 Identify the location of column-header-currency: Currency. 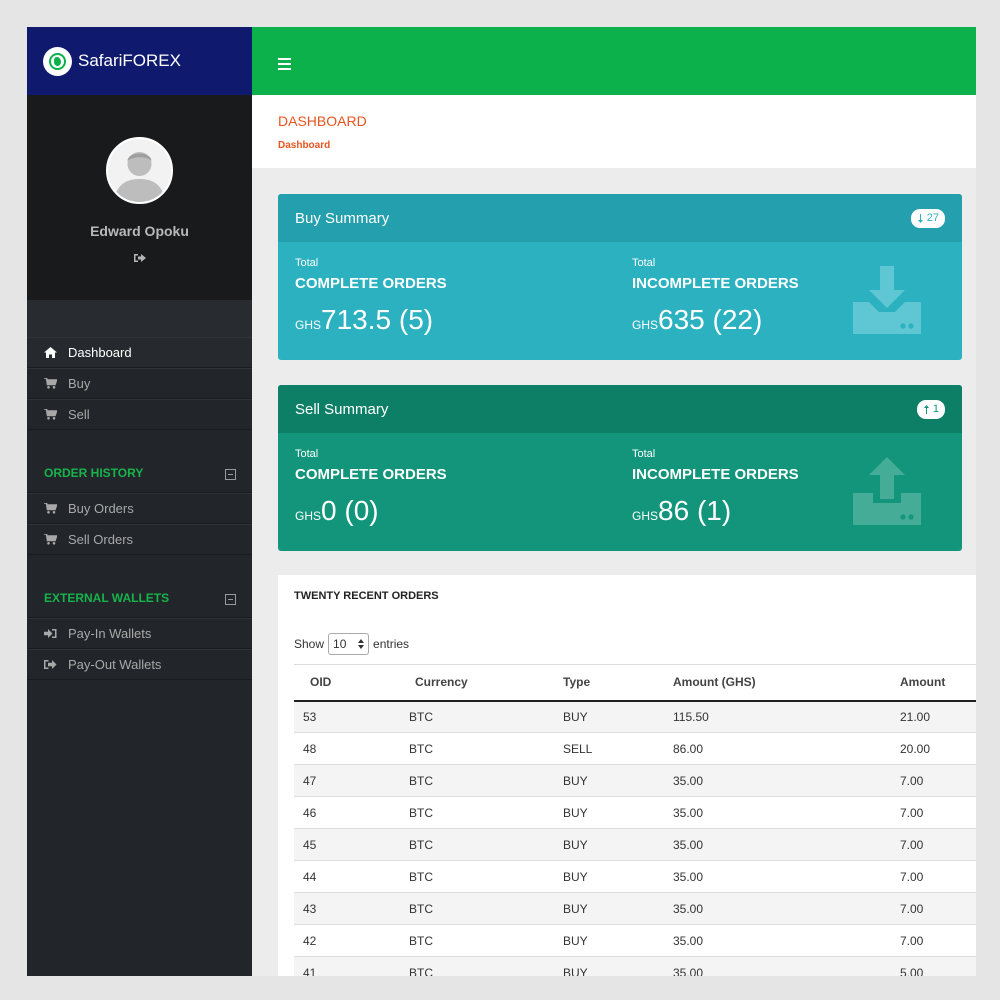
(478, 683).